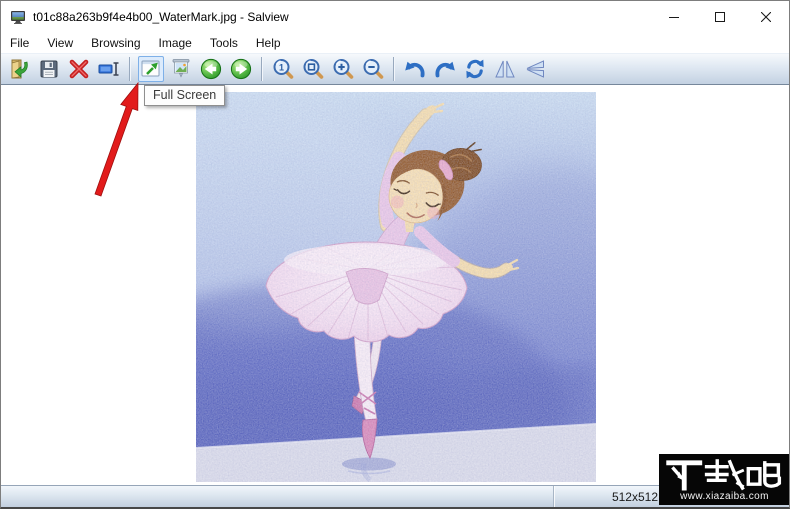 This screenshot has height=509, width=790. I want to click on toolbar: 1, so click(395, 69).